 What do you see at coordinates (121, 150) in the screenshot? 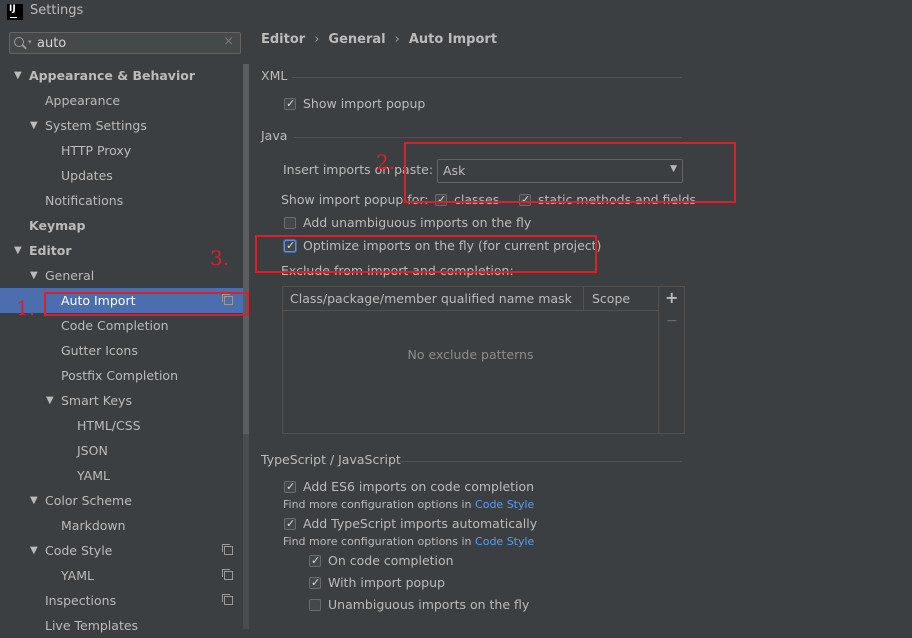
I see `tree-item: HTTP Proxy` at bounding box center [121, 150].